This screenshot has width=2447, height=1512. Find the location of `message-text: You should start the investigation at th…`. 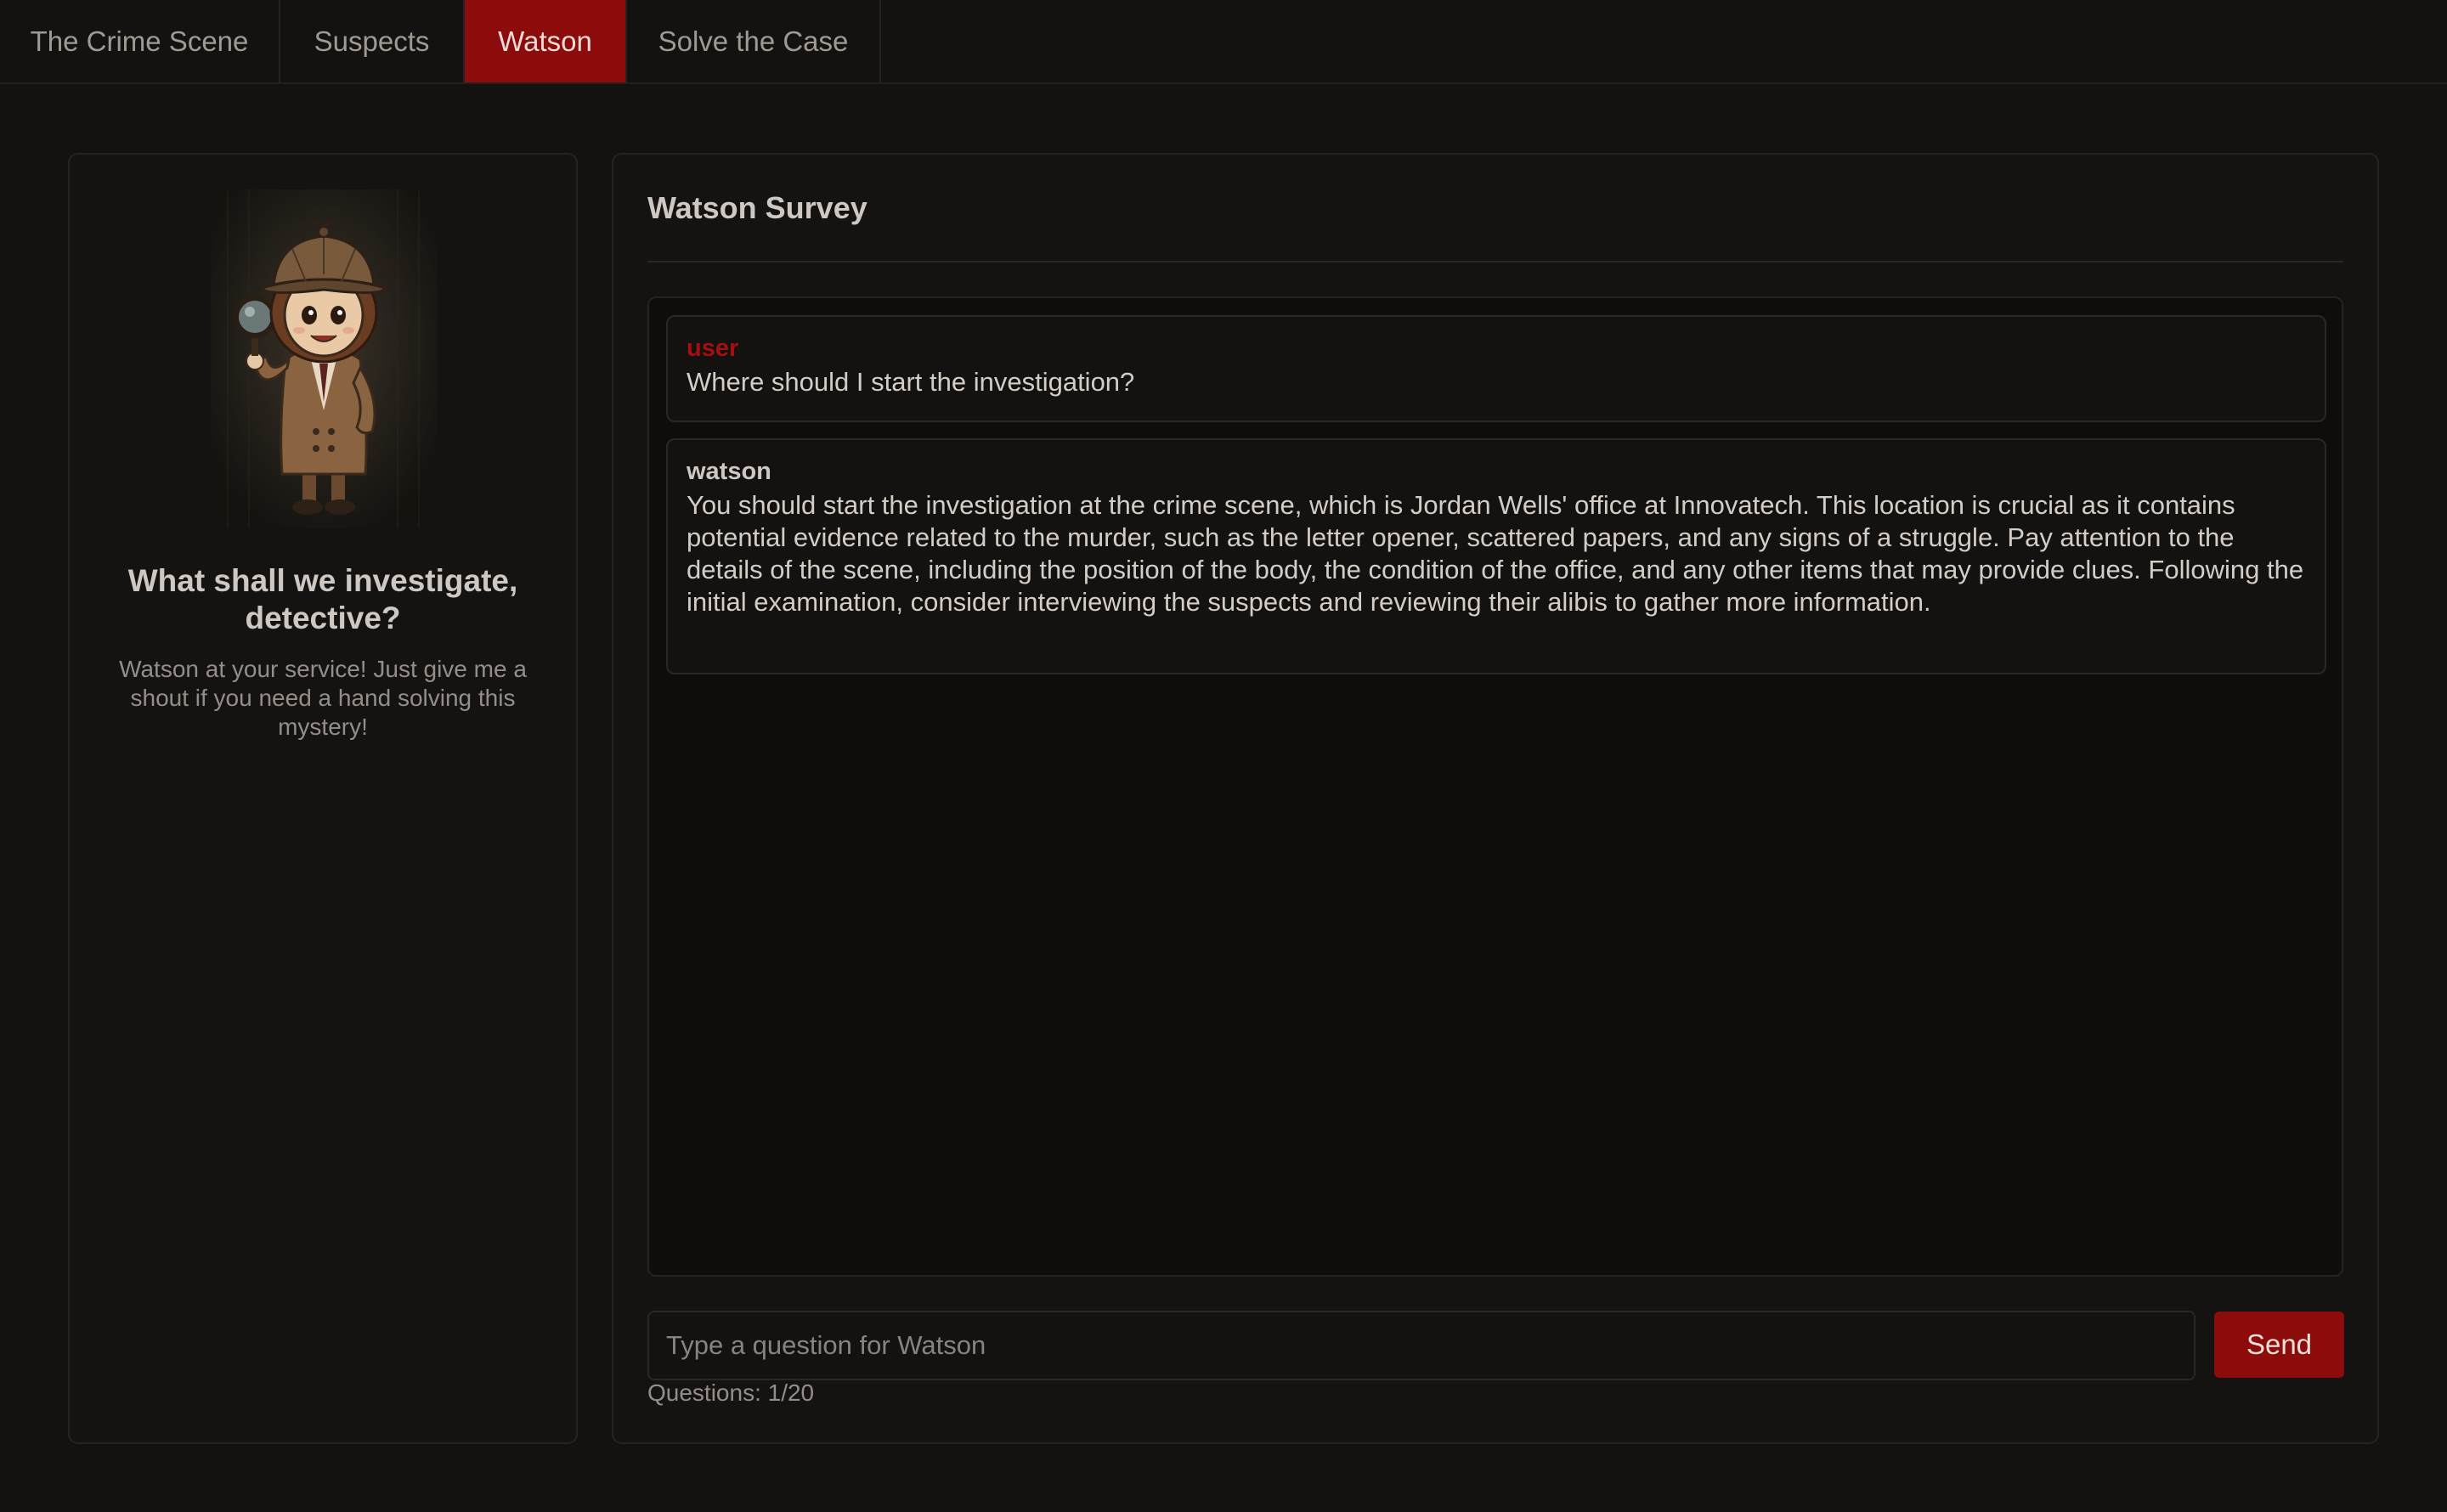

message-text: You should start the investigation at th… is located at coordinates (1495, 553).